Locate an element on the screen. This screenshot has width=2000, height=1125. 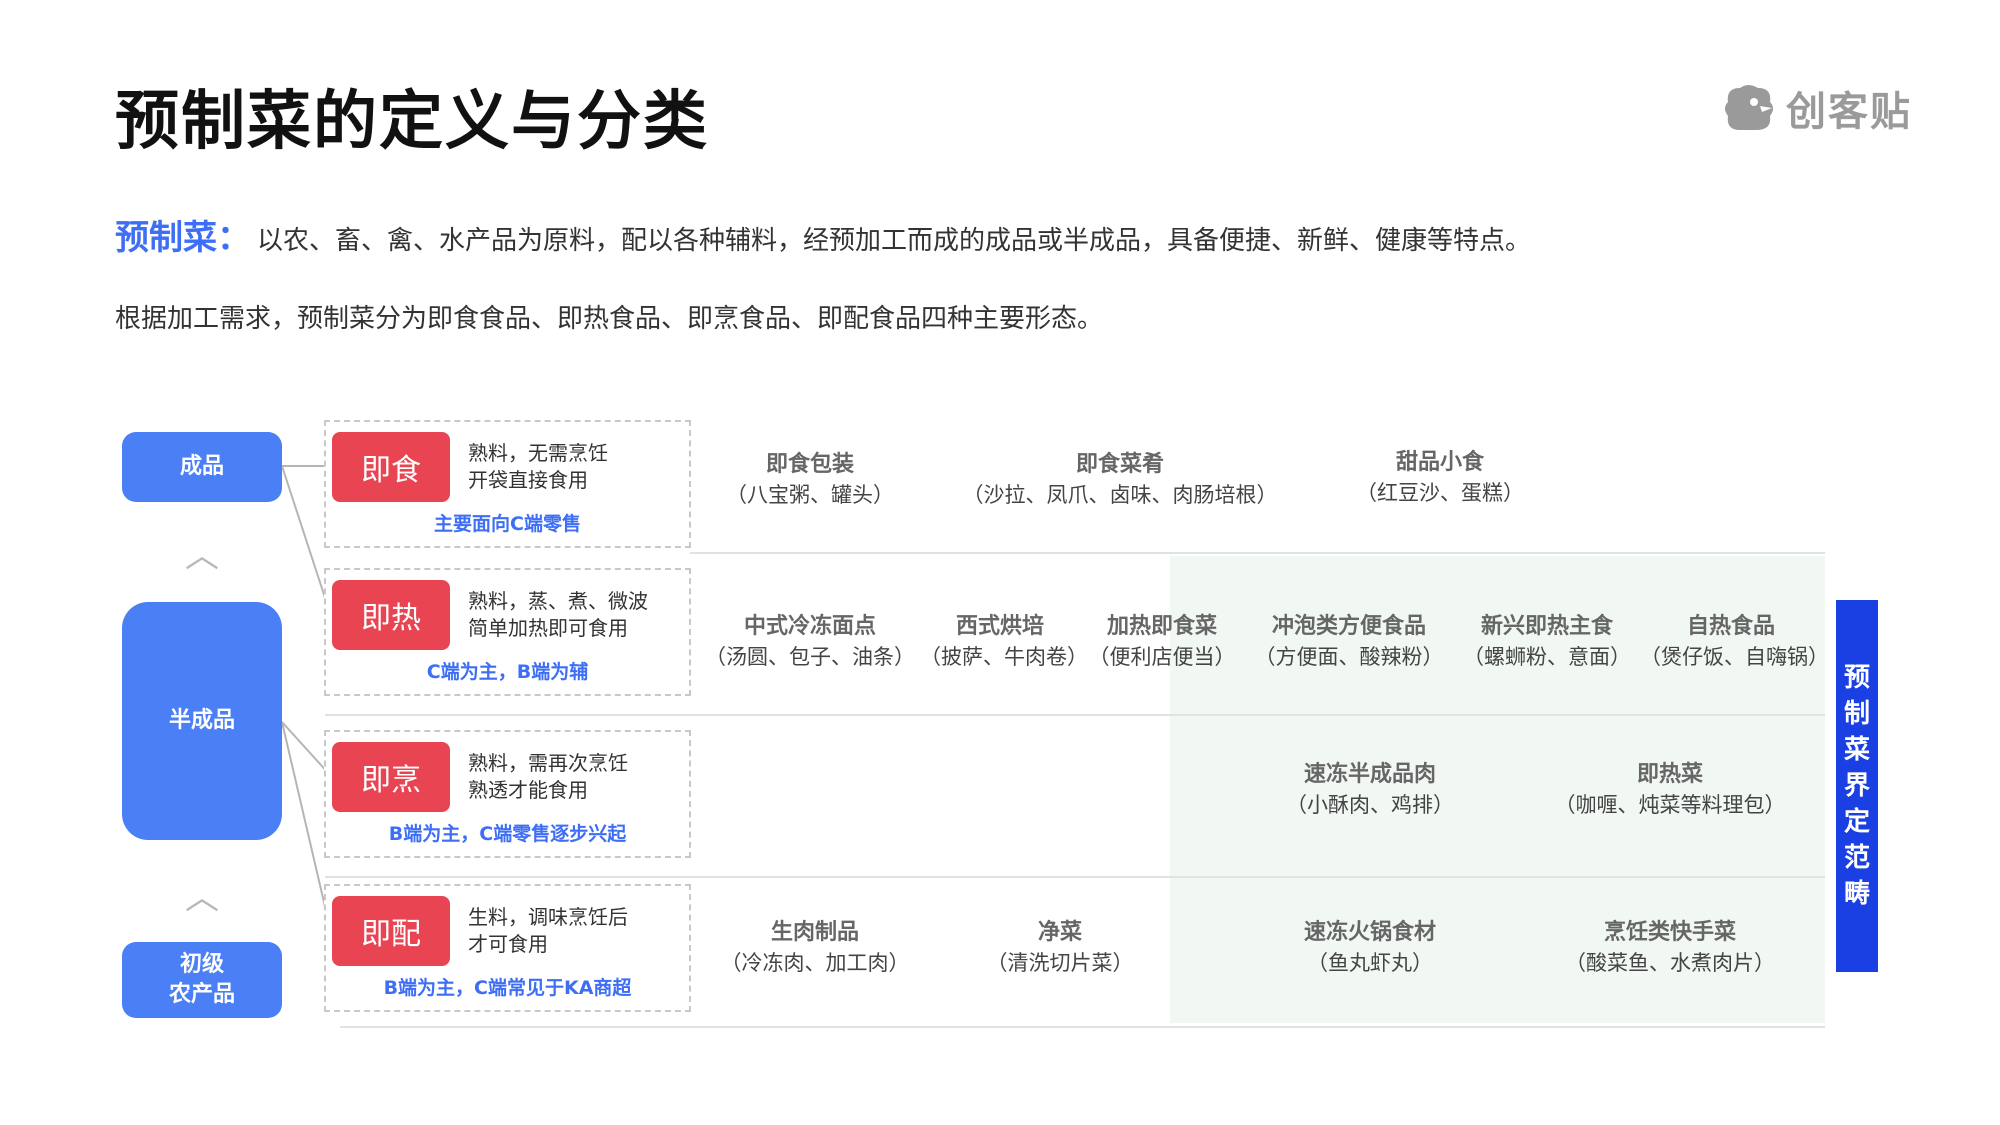
category-detail: （便利店便当） is located at coordinates (1162, 657).